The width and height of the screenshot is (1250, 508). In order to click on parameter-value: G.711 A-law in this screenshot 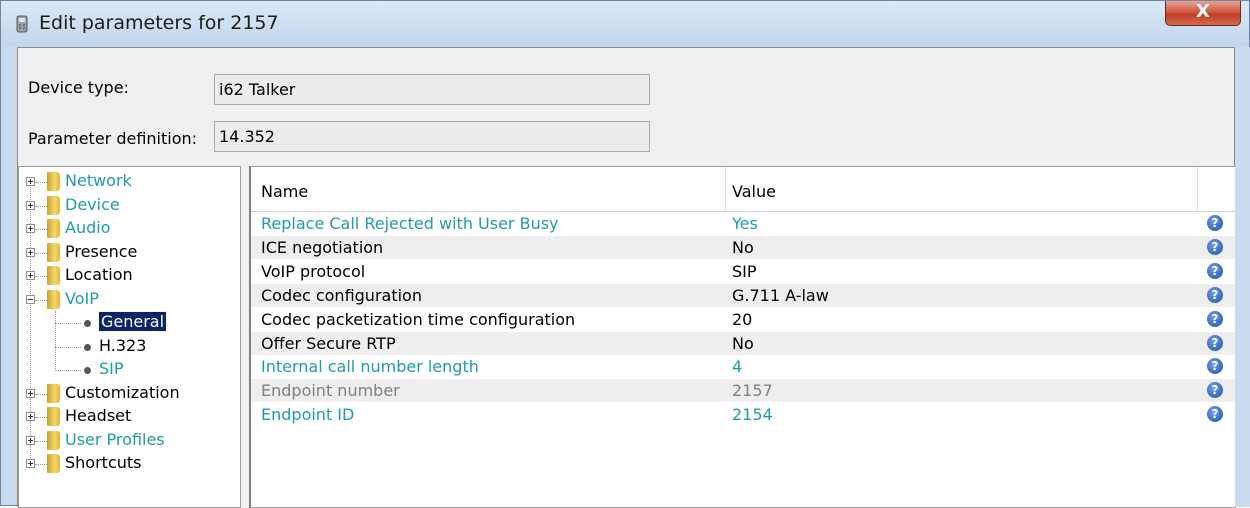, I will do `click(780, 295)`.